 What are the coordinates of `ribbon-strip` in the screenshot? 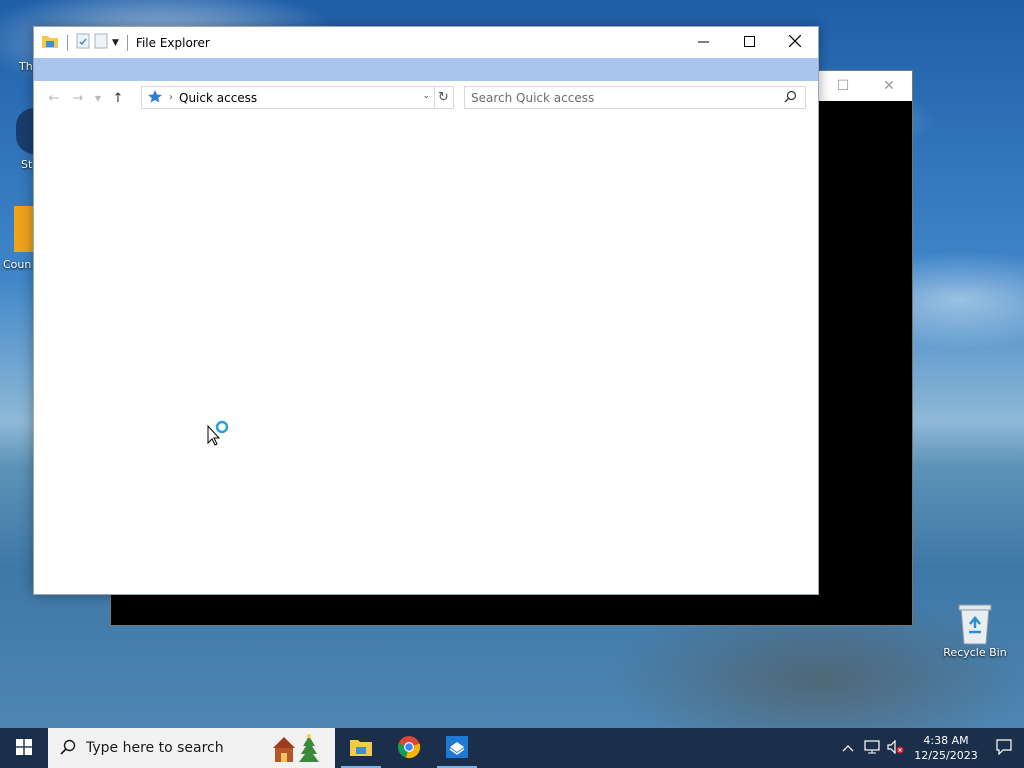 It's located at (426, 69).